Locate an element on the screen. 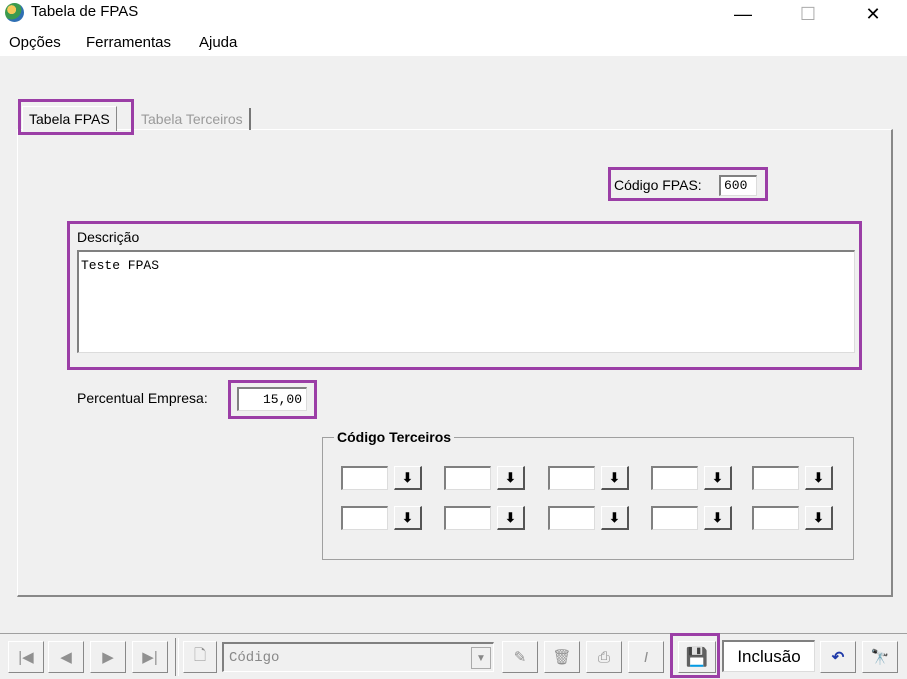  binoculars-search-icon: 🔭 is located at coordinates (880, 657).